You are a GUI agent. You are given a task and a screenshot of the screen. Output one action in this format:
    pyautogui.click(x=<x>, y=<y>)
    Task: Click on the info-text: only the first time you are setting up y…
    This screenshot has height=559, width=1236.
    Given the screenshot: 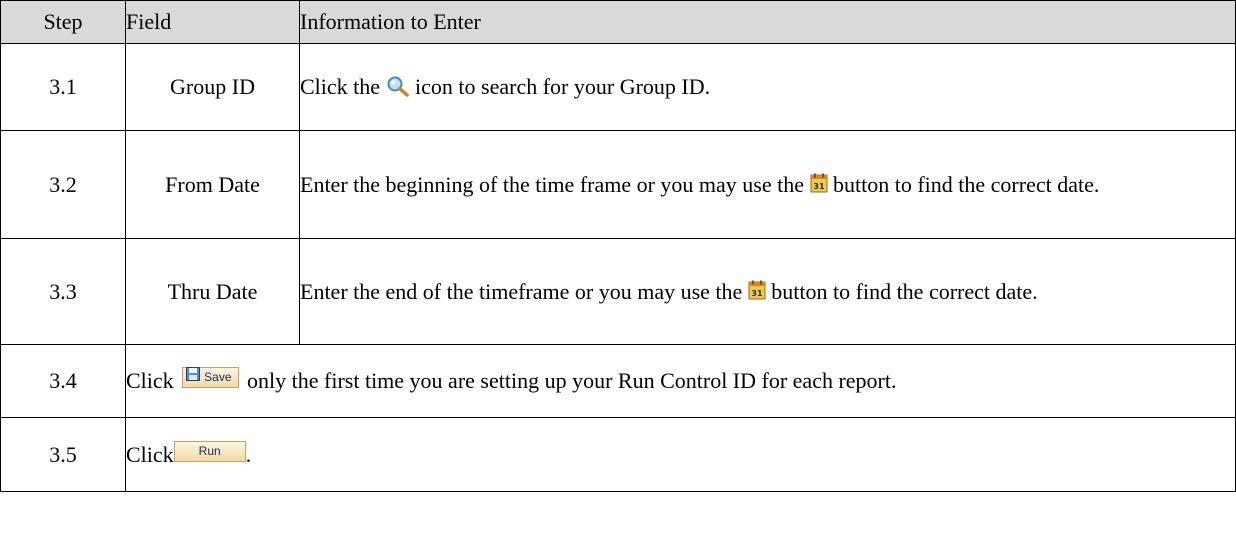 What is the action you would take?
    pyautogui.click(x=572, y=380)
    